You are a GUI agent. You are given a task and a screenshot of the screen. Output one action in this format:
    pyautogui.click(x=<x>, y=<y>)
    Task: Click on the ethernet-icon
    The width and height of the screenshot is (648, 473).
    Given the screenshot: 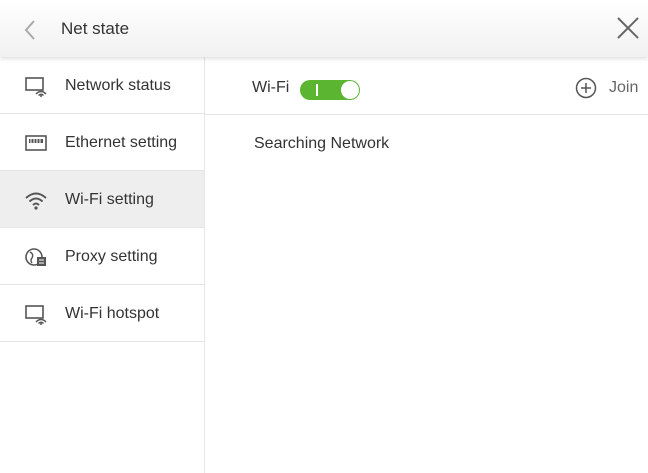 What is the action you would take?
    pyautogui.click(x=36, y=143)
    